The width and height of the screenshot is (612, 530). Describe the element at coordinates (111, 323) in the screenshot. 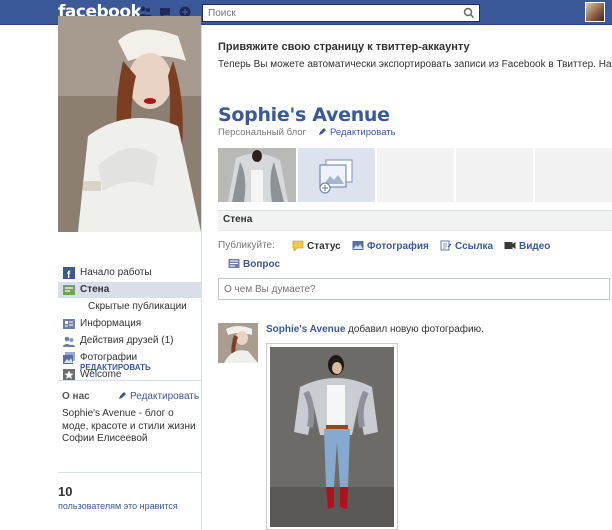

I see `nav-item-label: Информация` at that location.